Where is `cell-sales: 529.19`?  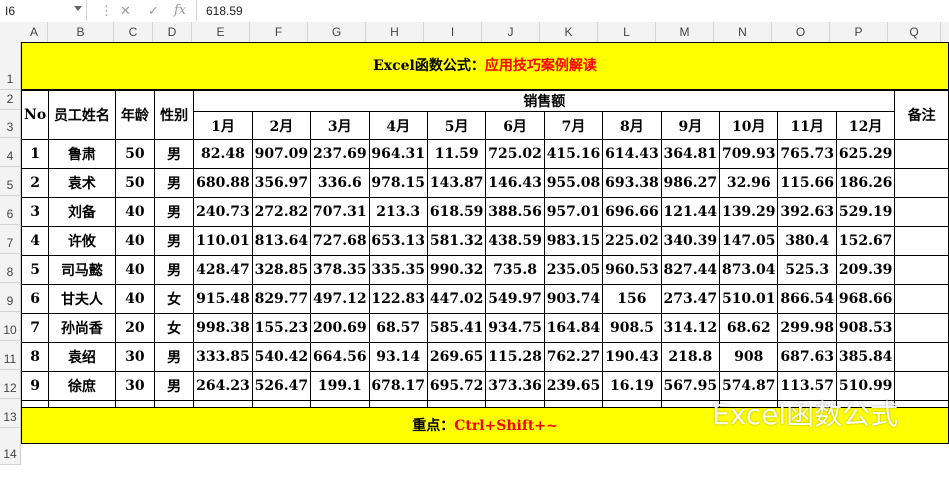 cell-sales: 529.19 is located at coordinates (865, 212).